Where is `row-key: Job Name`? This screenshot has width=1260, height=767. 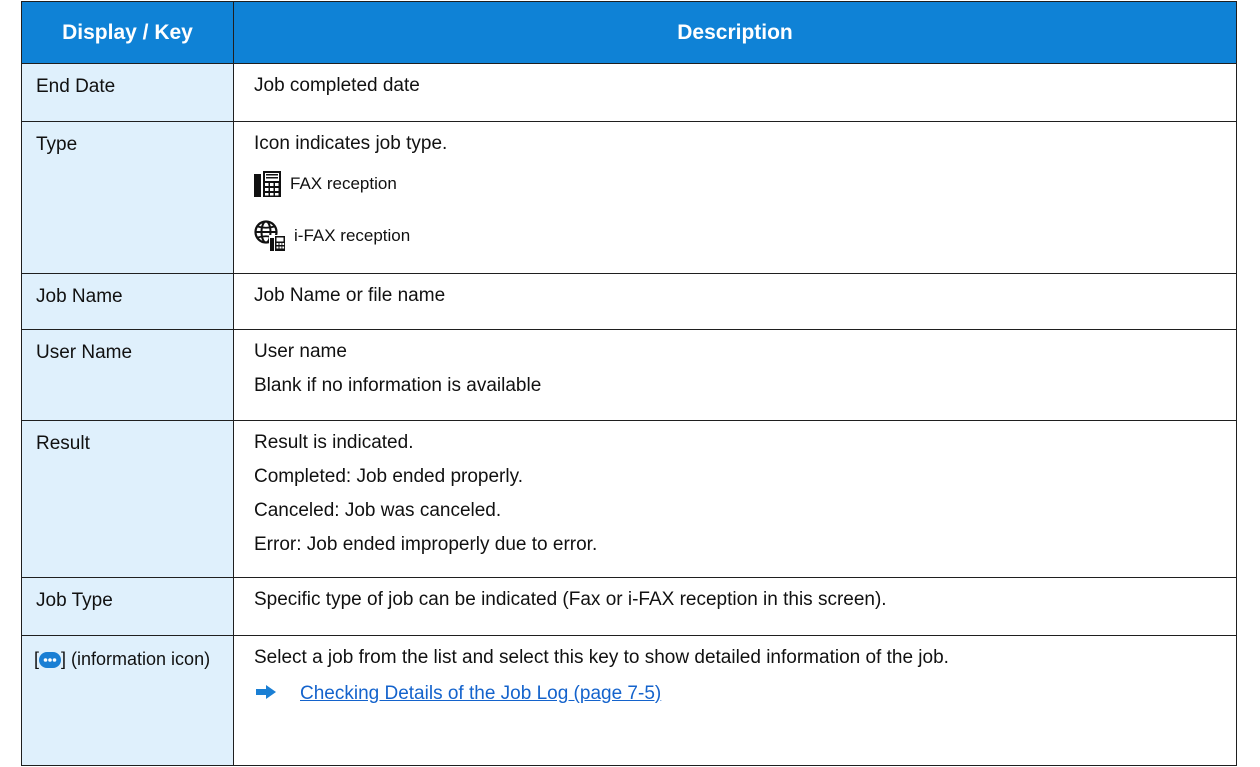 row-key: Job Name is located at coordinates (128, 301).